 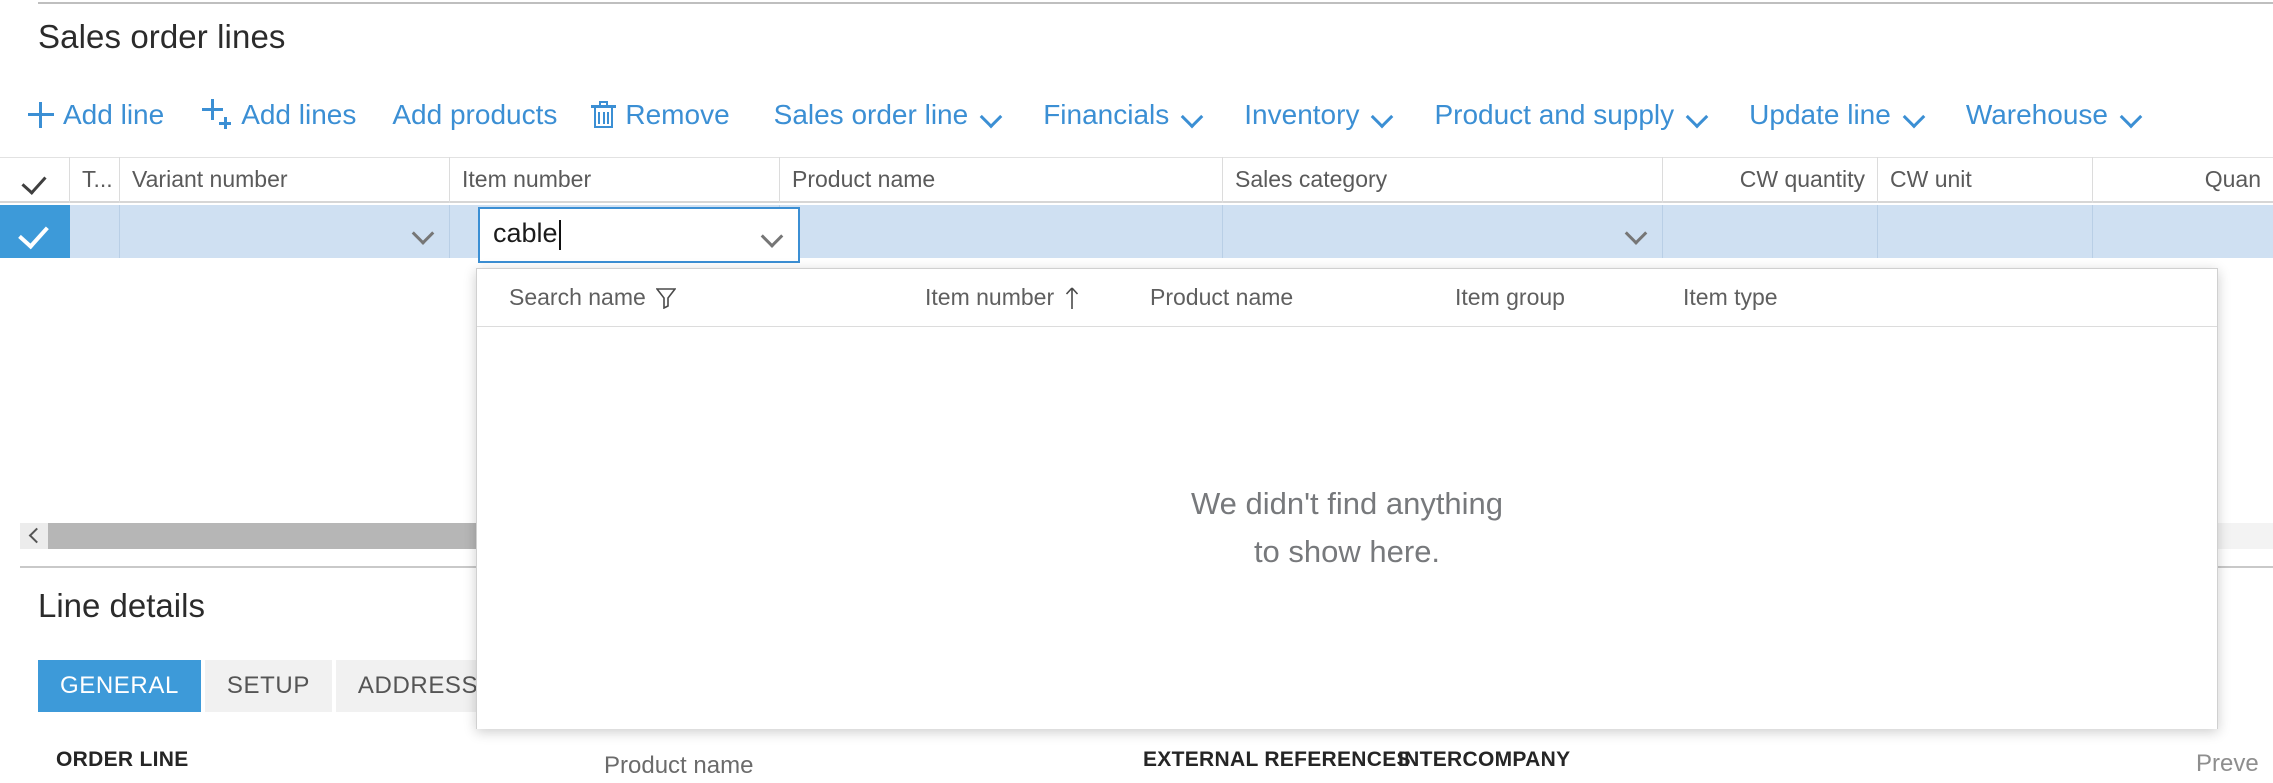 What do you see at coordinates (1770, 179) in the screenshot?
I see `column-header-cw-quantity: CW quantity` at bounding box center [1770, 179].